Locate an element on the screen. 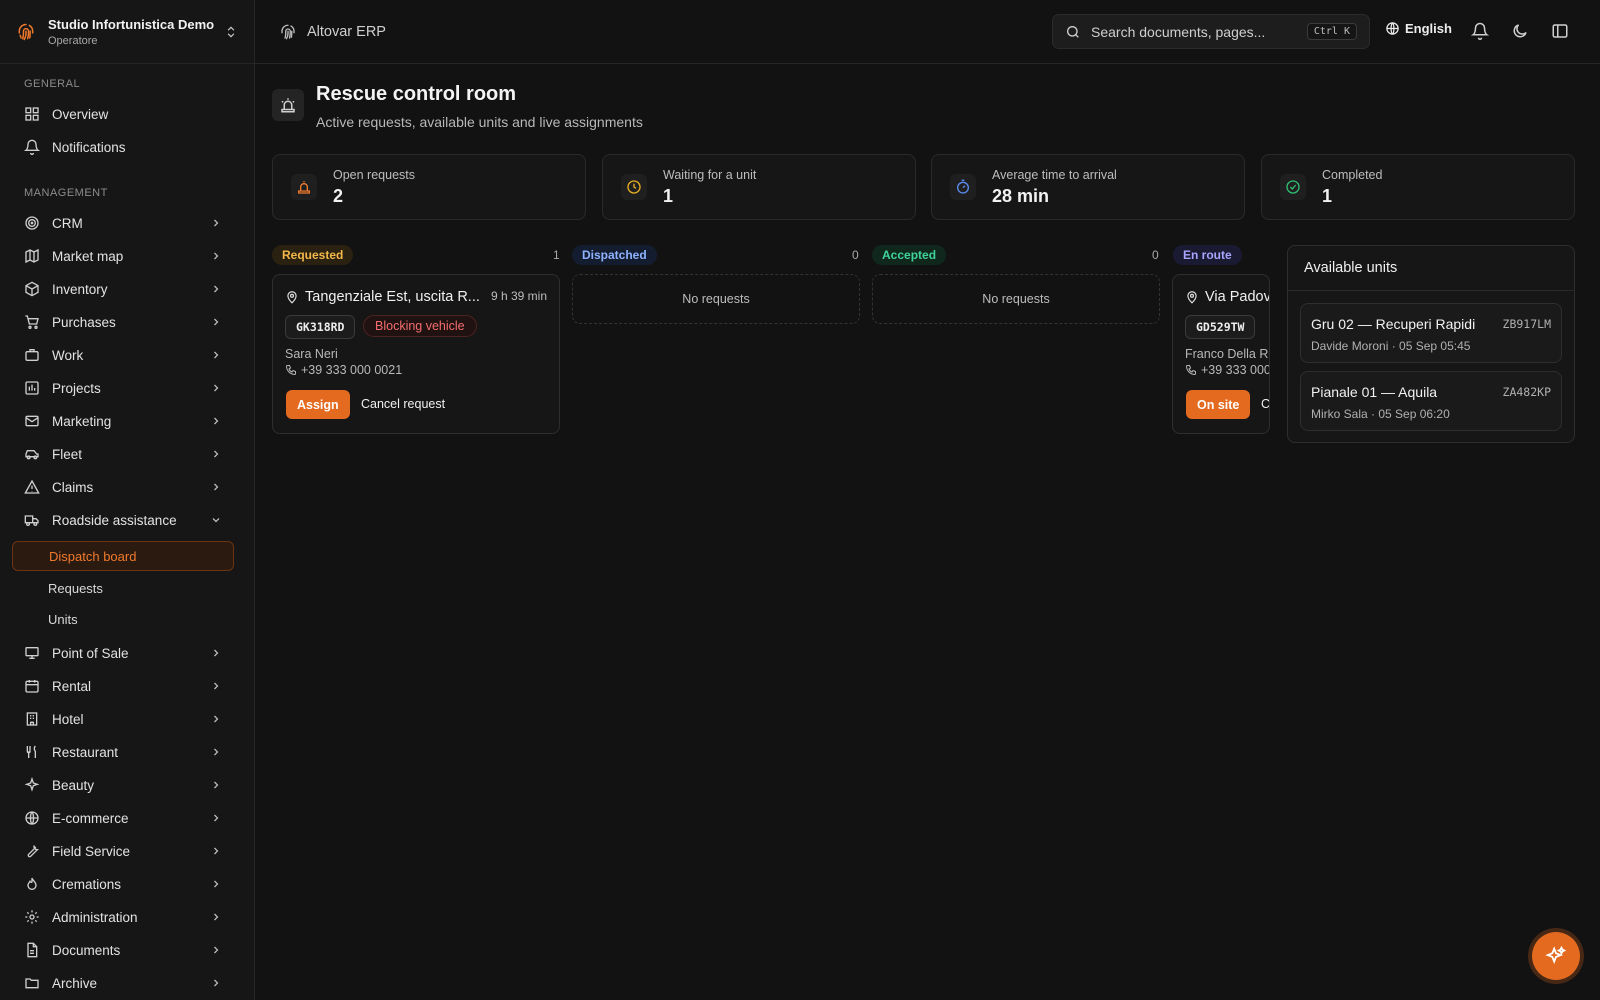 Image resolution: width=1600 pixels, height=1000 pixels. sidebar-item-cremations: Cremations is located at coordinates (123, 884).